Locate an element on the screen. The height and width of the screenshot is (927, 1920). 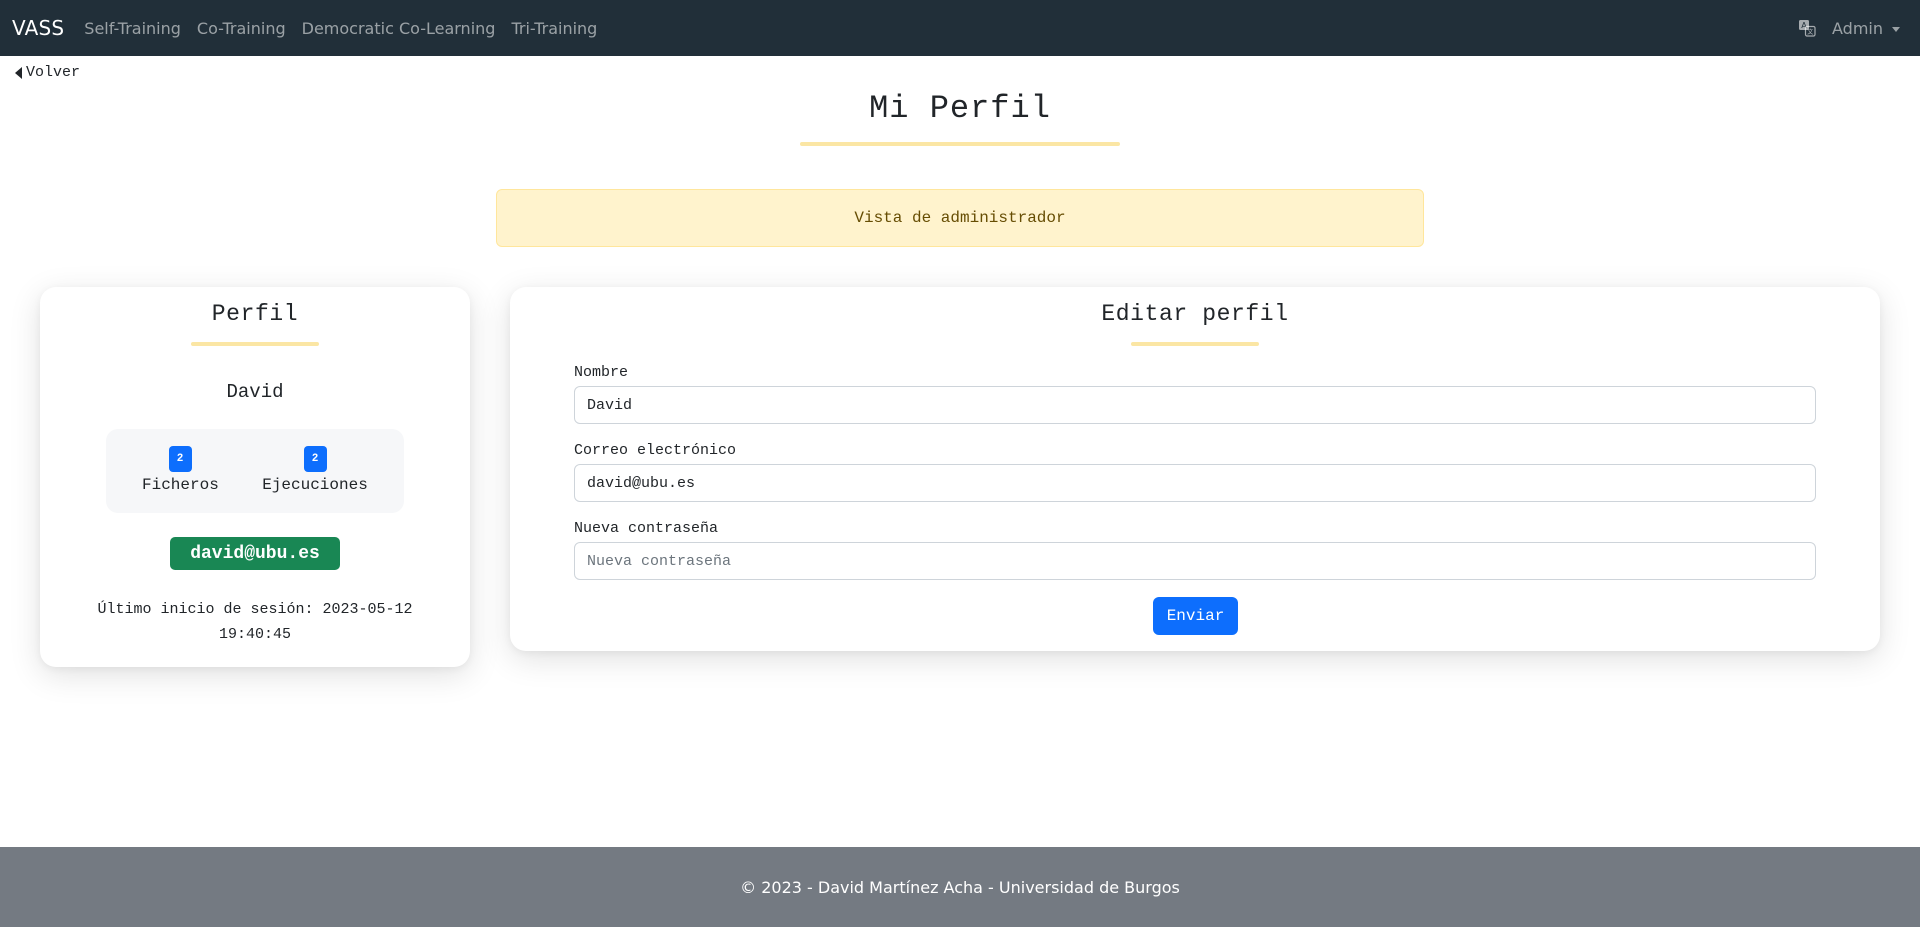
nav-link-co-training: Co-Training is located at coordinates (241, 28).